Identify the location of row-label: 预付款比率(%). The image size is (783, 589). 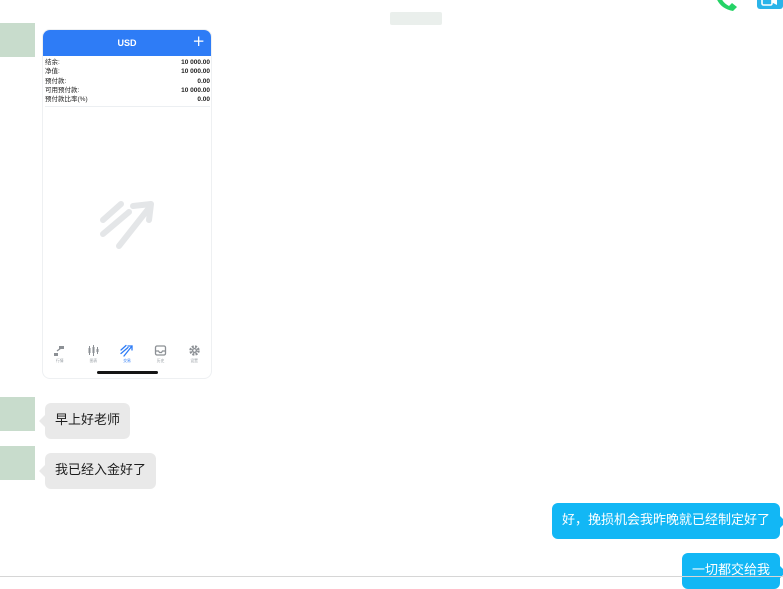
(66, 100).